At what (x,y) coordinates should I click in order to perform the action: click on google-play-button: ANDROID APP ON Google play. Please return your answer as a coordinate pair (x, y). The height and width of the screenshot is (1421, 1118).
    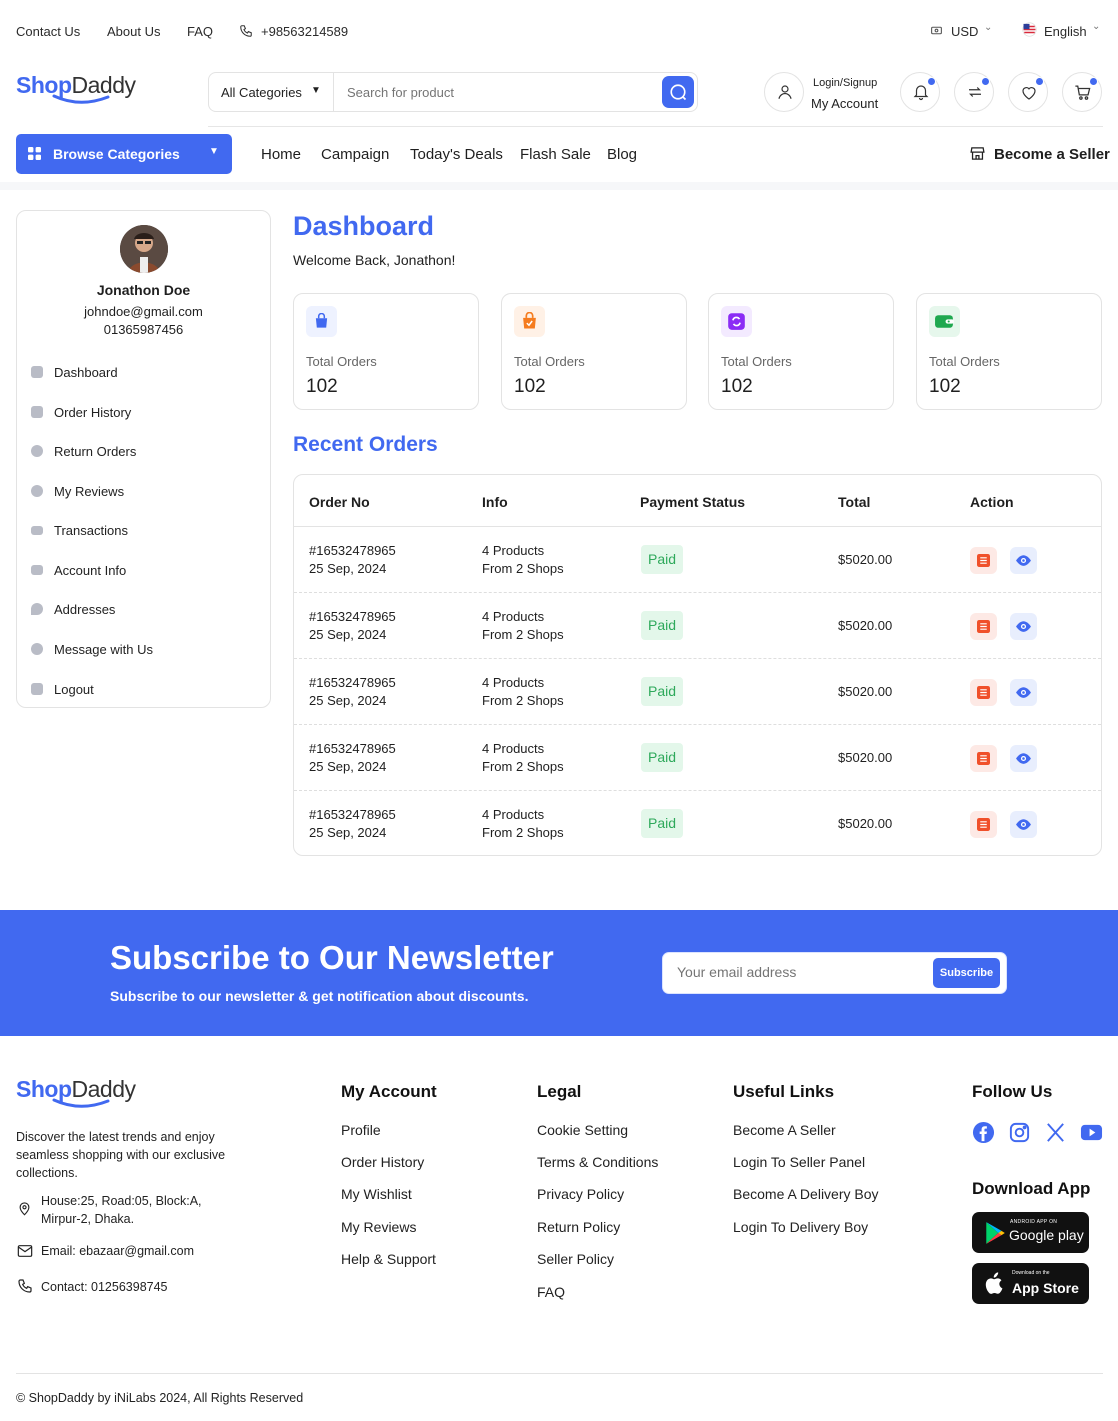
    Looking at the image, I should click on (1030, 1232).